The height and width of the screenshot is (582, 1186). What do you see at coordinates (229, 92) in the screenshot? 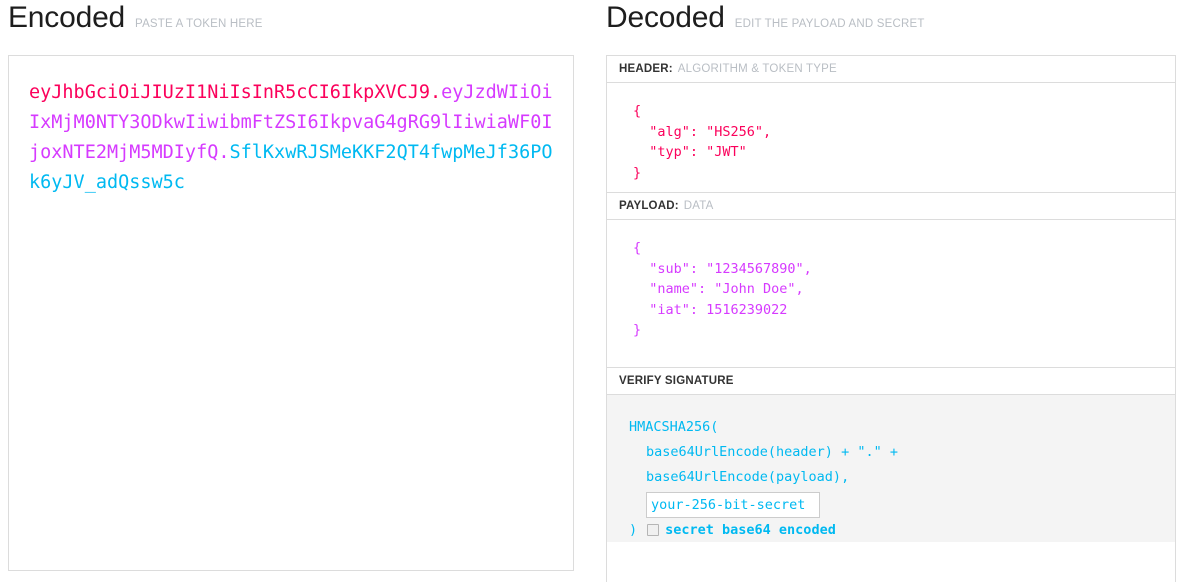
I see `token-header-segment: eyJhbGciOiJIUzI1NiIsInR5cCI6IkpXVCJ9` at bounding box center [229, 92].